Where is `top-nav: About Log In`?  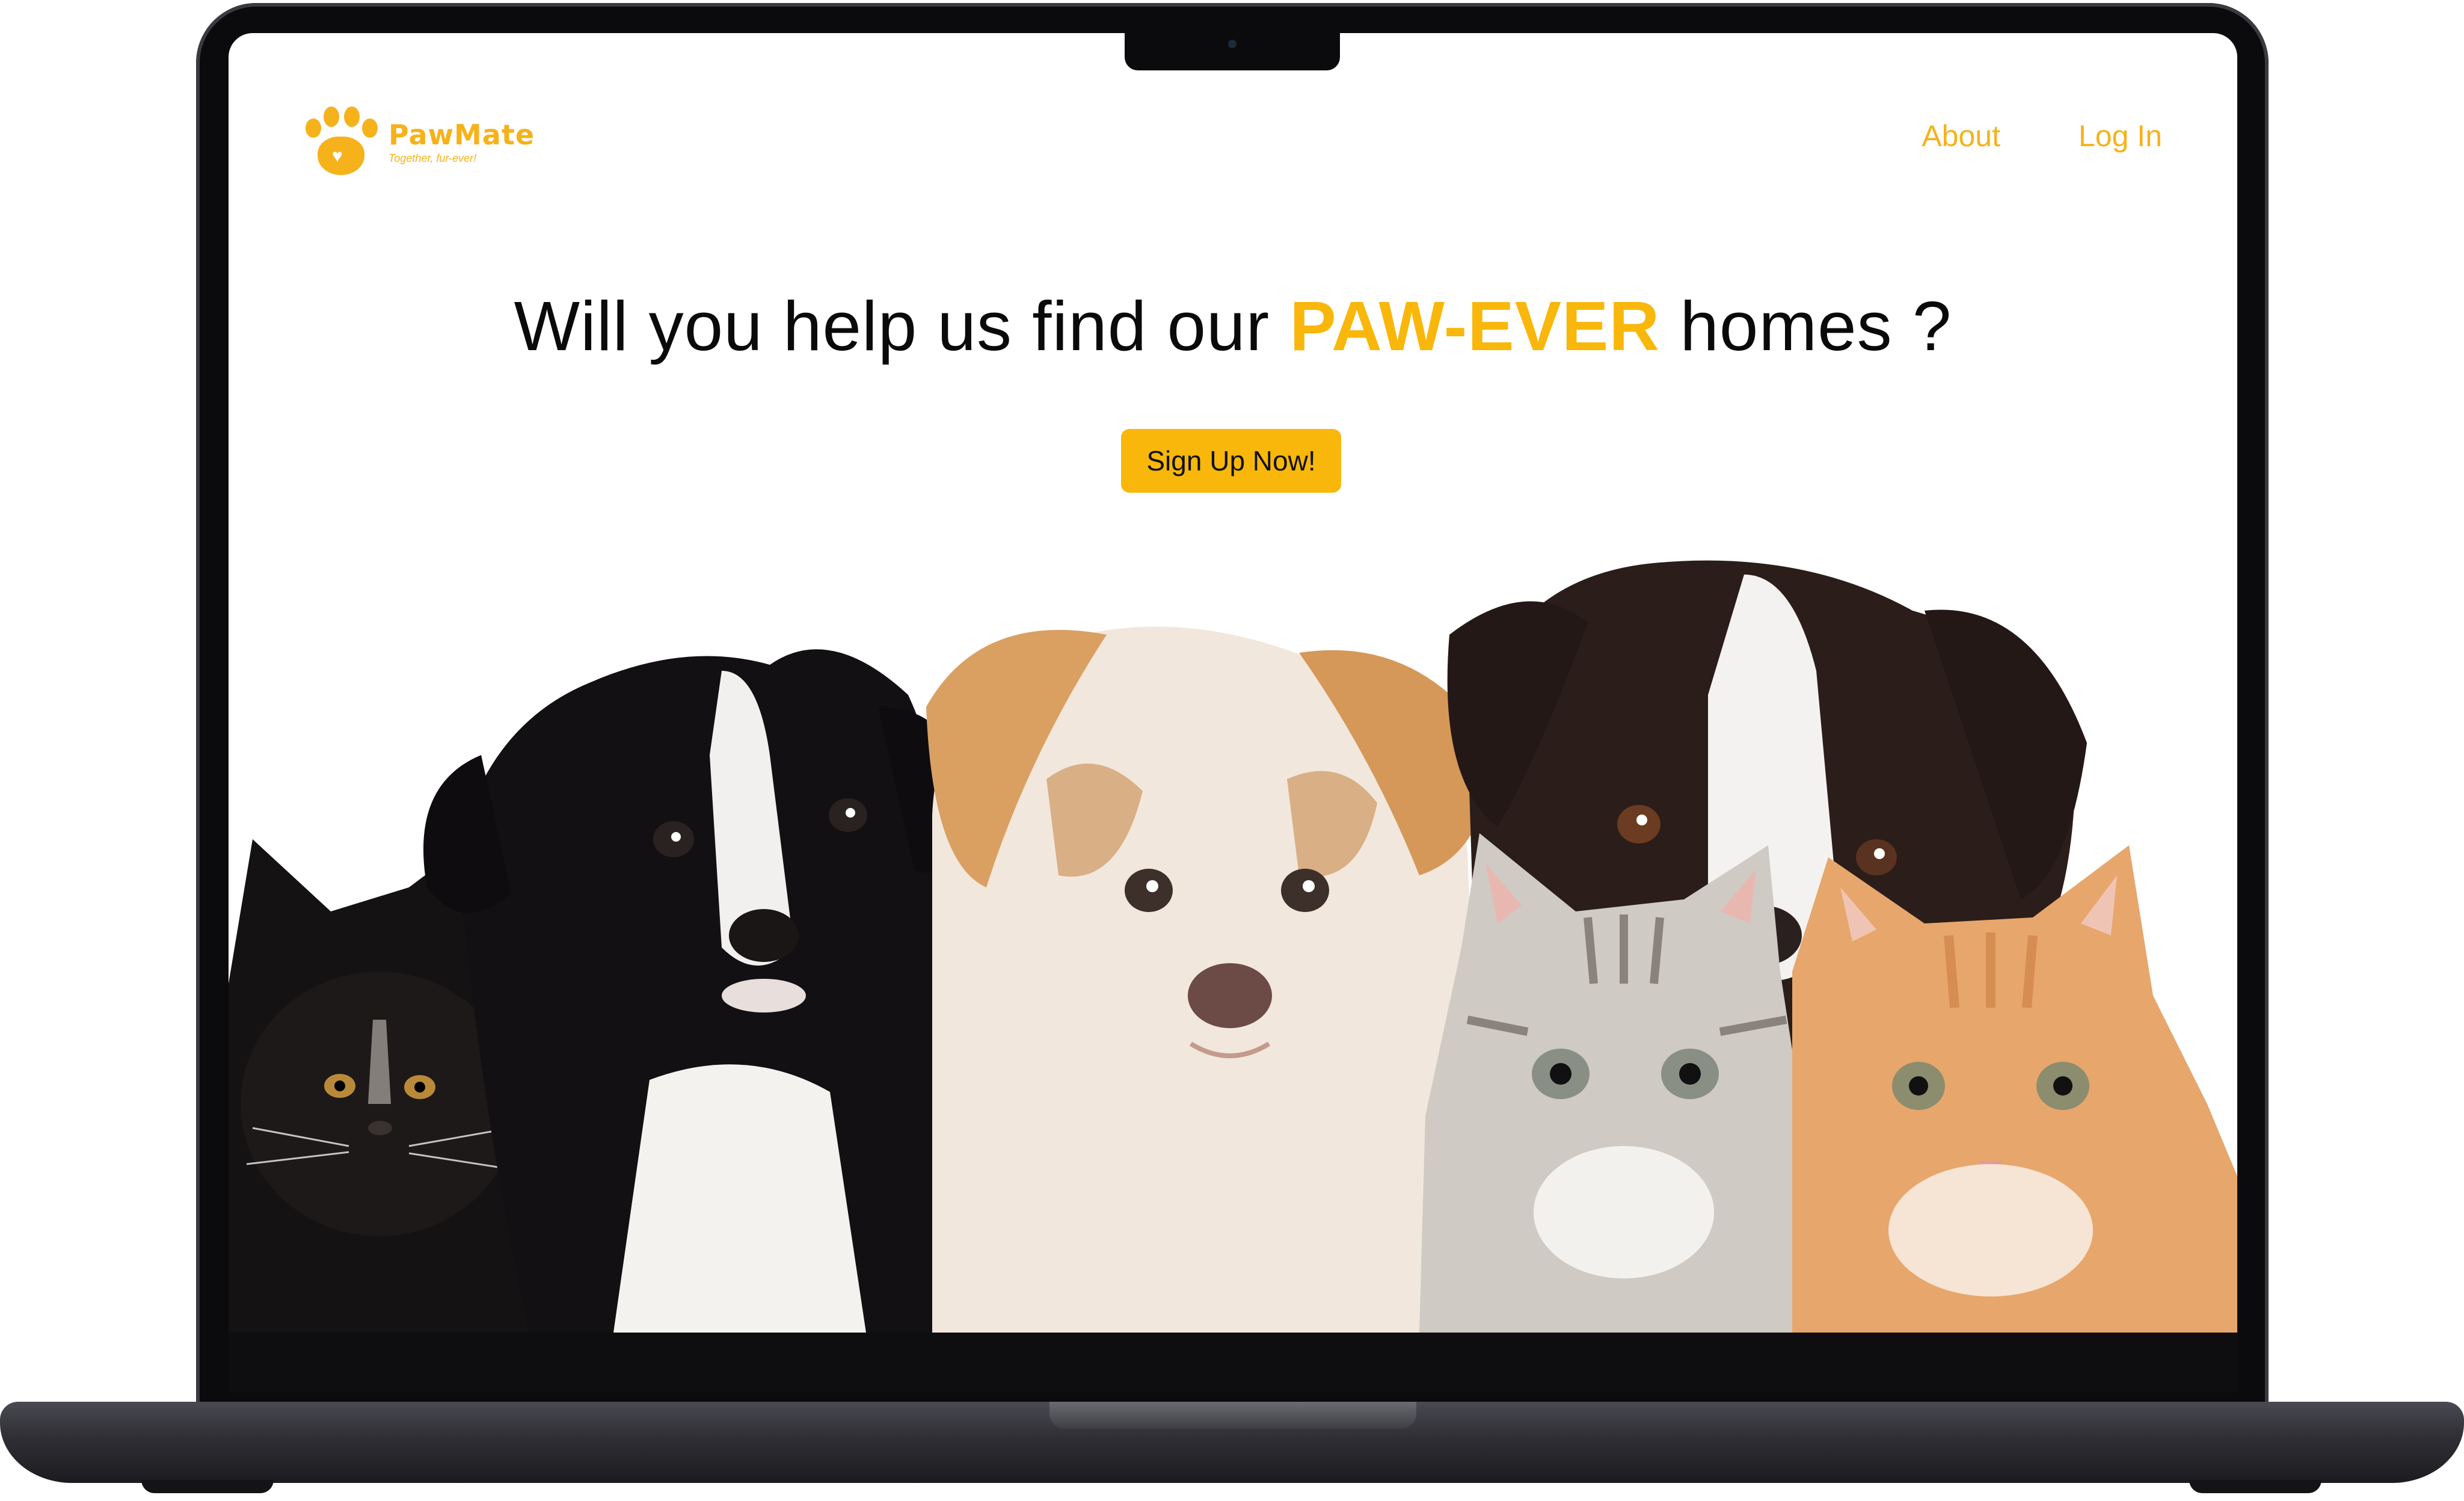
top-nav: About Log In is located at coordinates (2042, 136).